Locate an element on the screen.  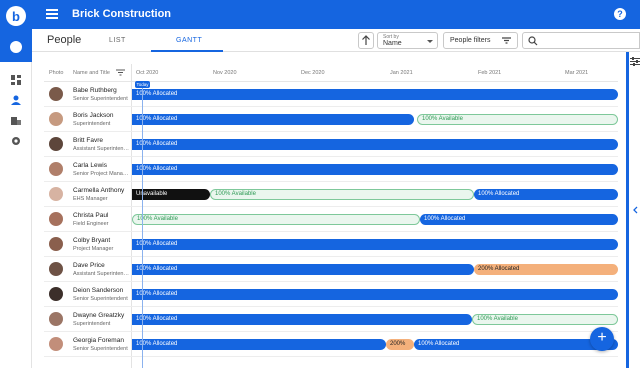
month-header: Oct 2020 is located at coordinates (147, 73).